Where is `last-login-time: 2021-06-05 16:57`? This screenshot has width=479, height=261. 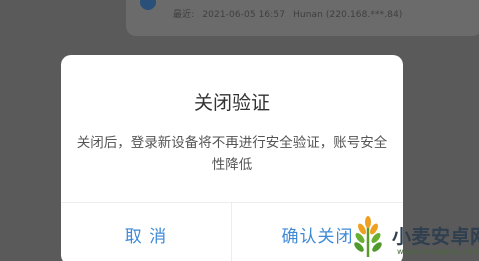
last-login-time: 2021-06-05 16:57 is located at coordinates (244, 15).